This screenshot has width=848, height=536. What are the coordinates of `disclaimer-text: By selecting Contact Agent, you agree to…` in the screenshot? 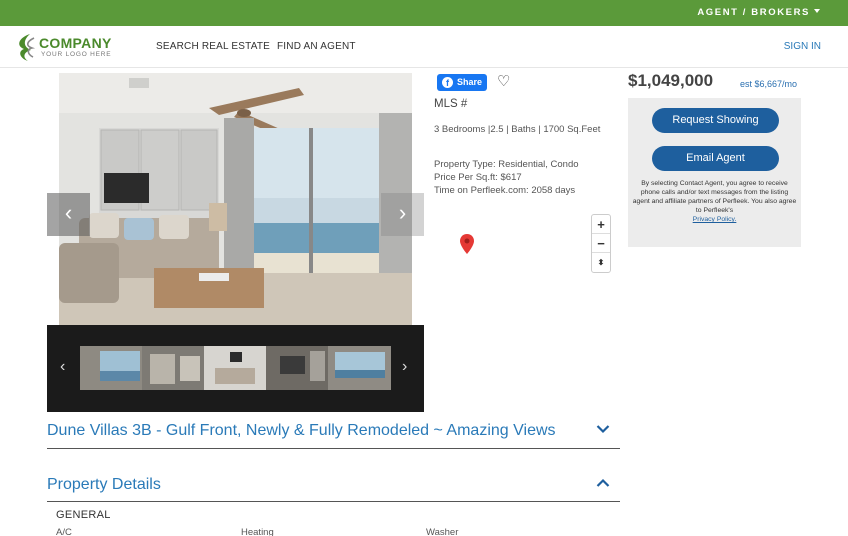 It's located at (714, 197).